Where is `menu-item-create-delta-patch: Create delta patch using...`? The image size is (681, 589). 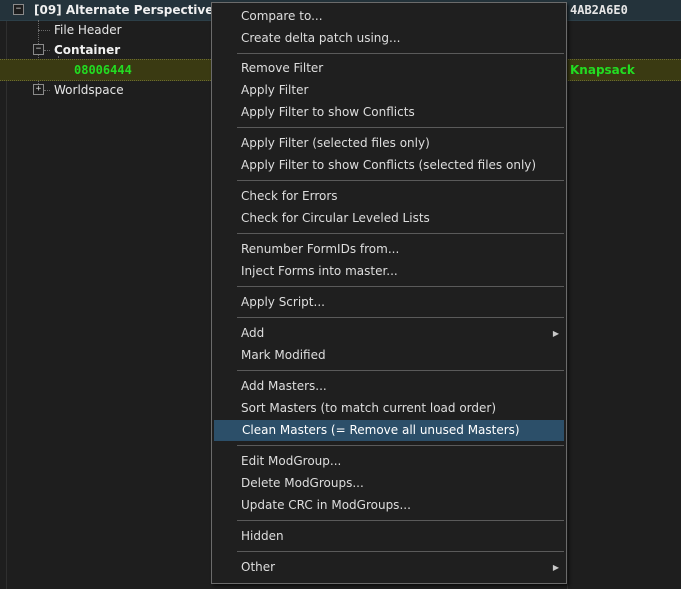 menu-item-create-delta-patch: Create delta patch using... is located at coordinates (389, 38).